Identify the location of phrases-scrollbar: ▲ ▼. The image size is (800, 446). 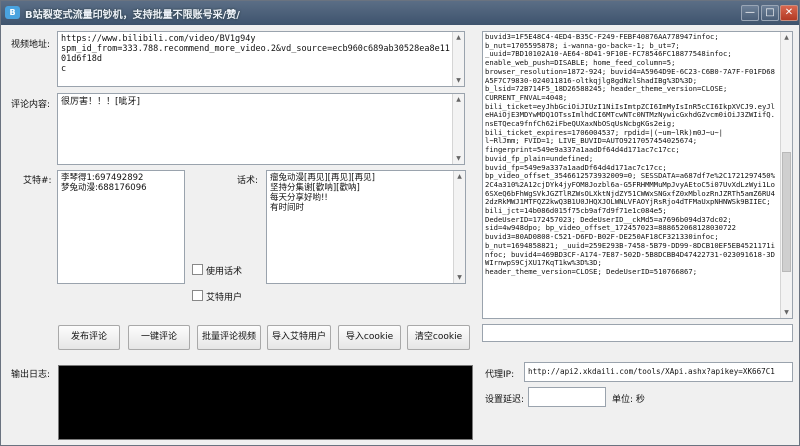
(459, 227).